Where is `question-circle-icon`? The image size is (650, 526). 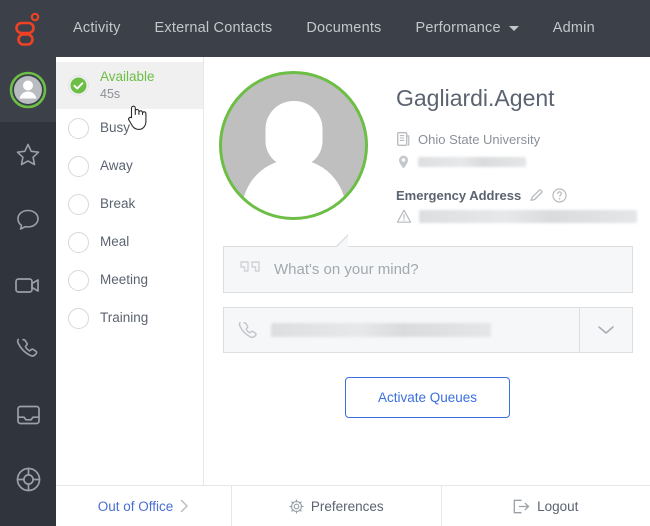 question-circle-icon is located at coordinates (559, 195).